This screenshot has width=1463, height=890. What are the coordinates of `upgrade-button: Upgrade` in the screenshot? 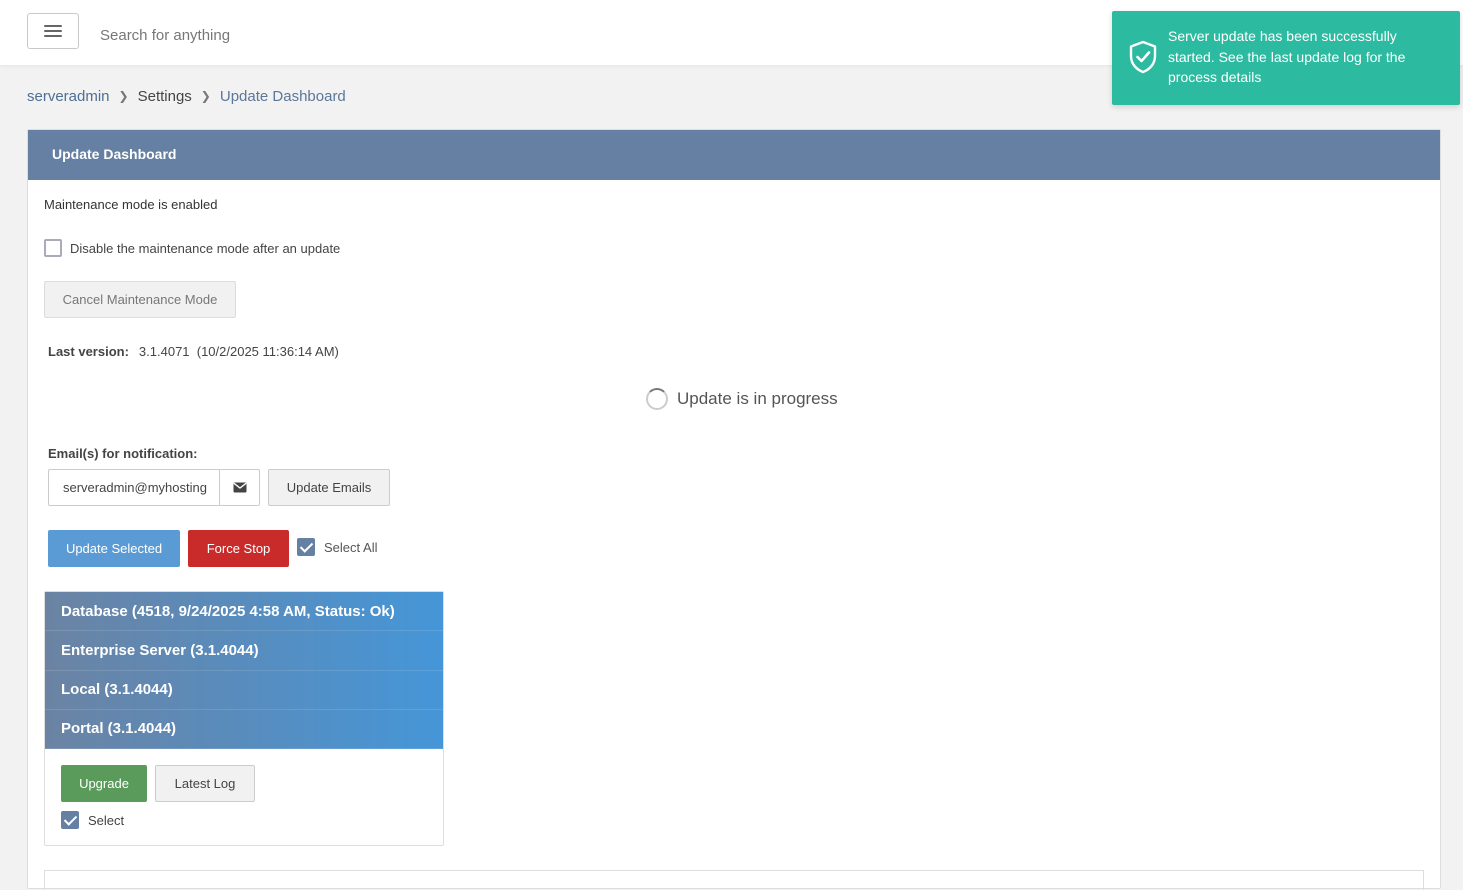 It's located at (104, 783).